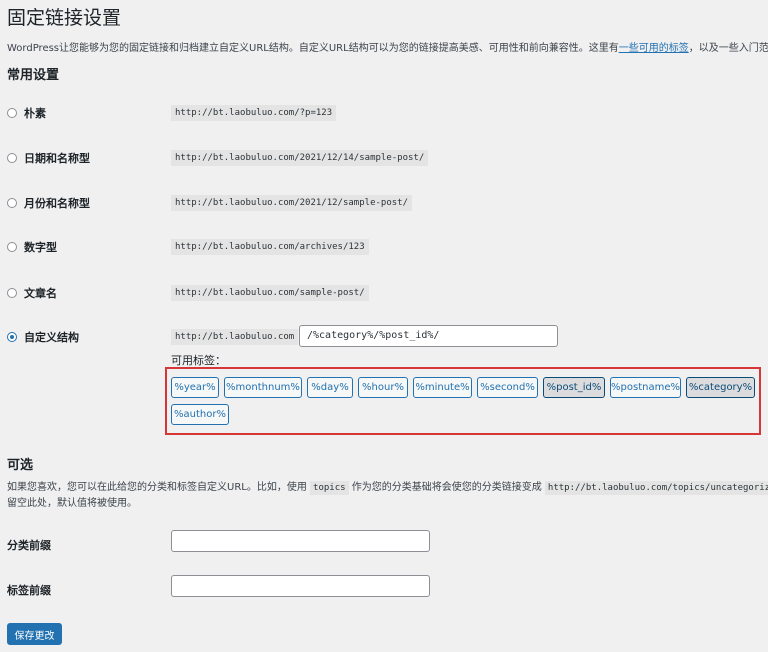 The width and height of the screenshot is (768, 652). Describe the element at coordinates (40, 293) in the screenshot. I see `option-post-name-label: 文章名` at that location.